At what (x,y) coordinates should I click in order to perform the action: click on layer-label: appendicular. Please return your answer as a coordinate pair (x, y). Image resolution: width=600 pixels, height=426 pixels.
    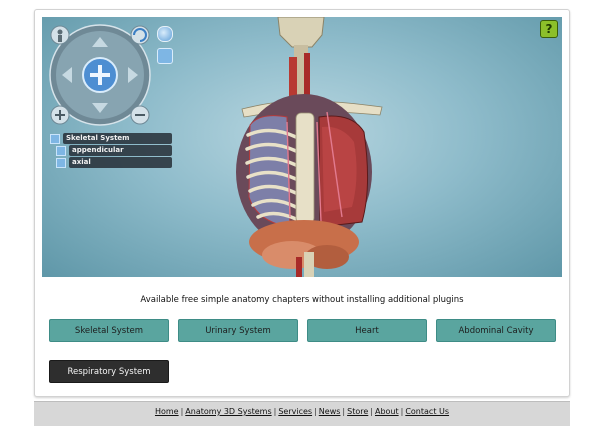
    Looking at the image, I should click on (120, 150).